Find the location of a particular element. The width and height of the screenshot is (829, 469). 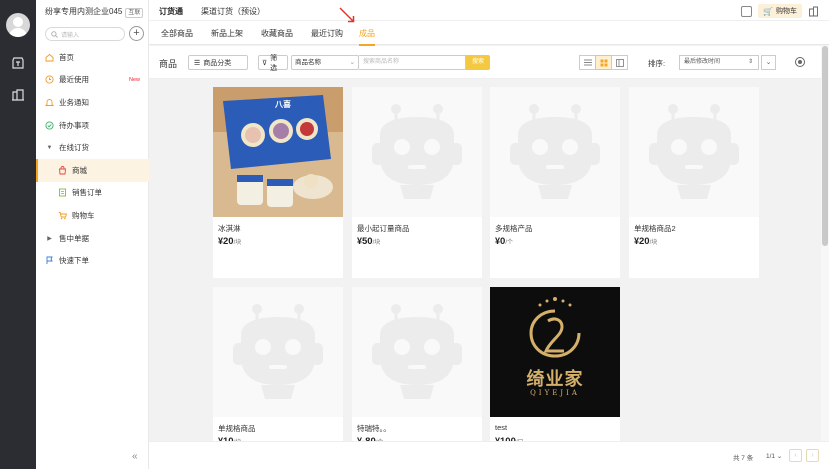

channel-name: 渠道订货（预设） is located at coordinates (233, 11).